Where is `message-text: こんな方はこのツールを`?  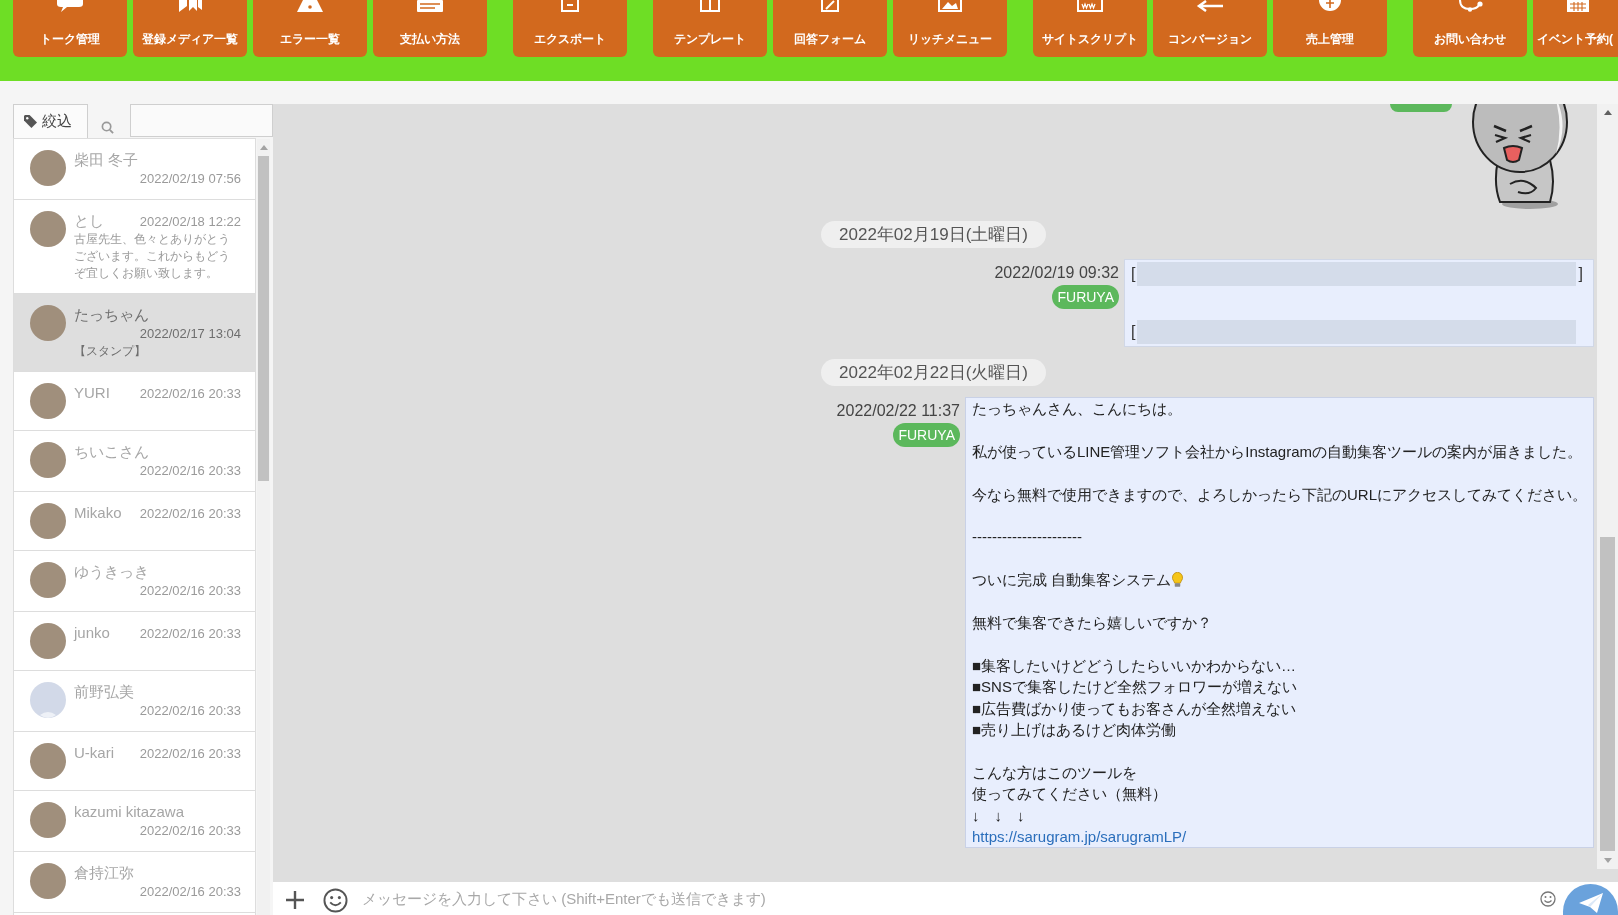
message-text: こんな方はこのツールを is located at coordinates (1055, 772).